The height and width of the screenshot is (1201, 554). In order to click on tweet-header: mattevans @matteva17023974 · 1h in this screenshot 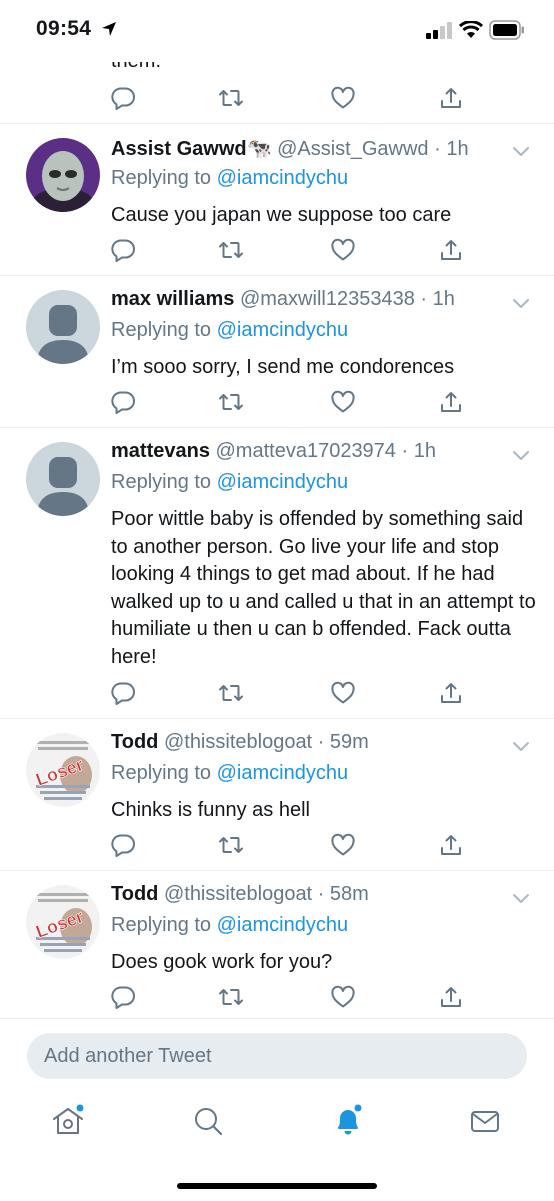, I will do `click(273, 451)`.